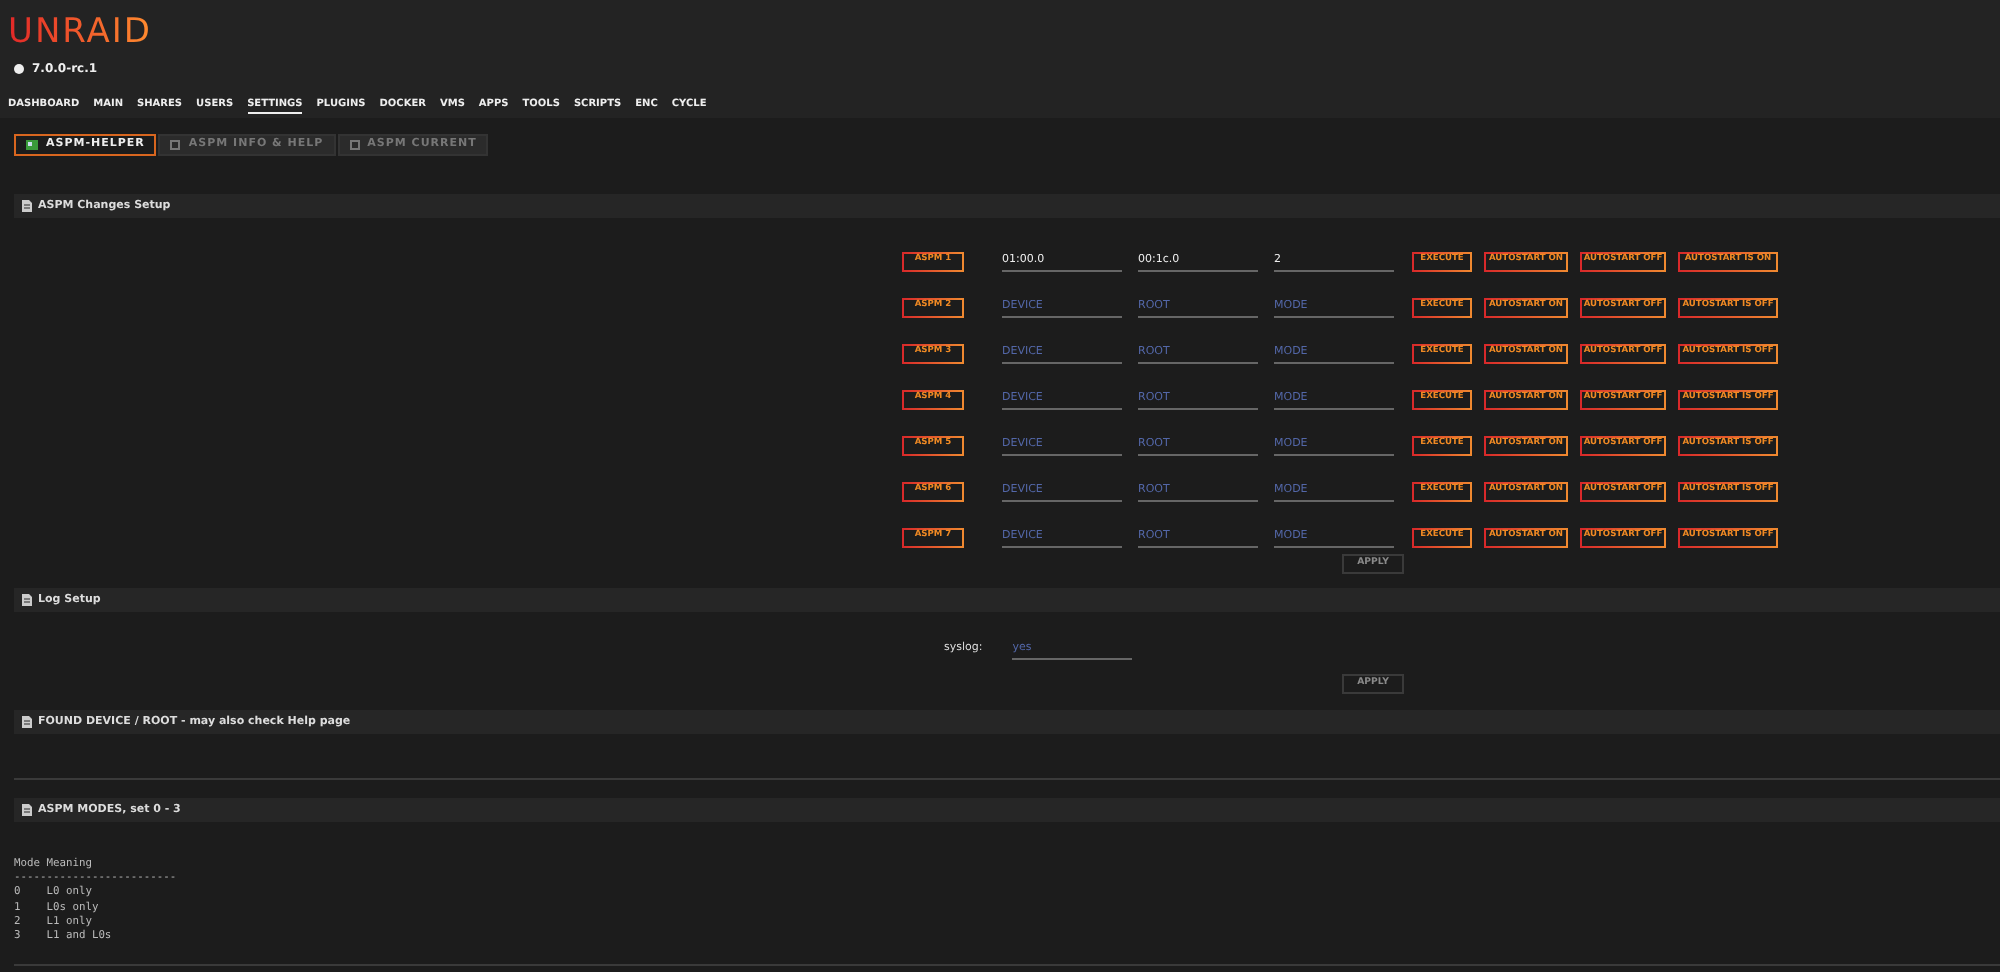 This screenshot has height=972, width=2000. Describe the element at coordinates (19, 69) in the screenshot. I see `status-dot-icon` at that location.